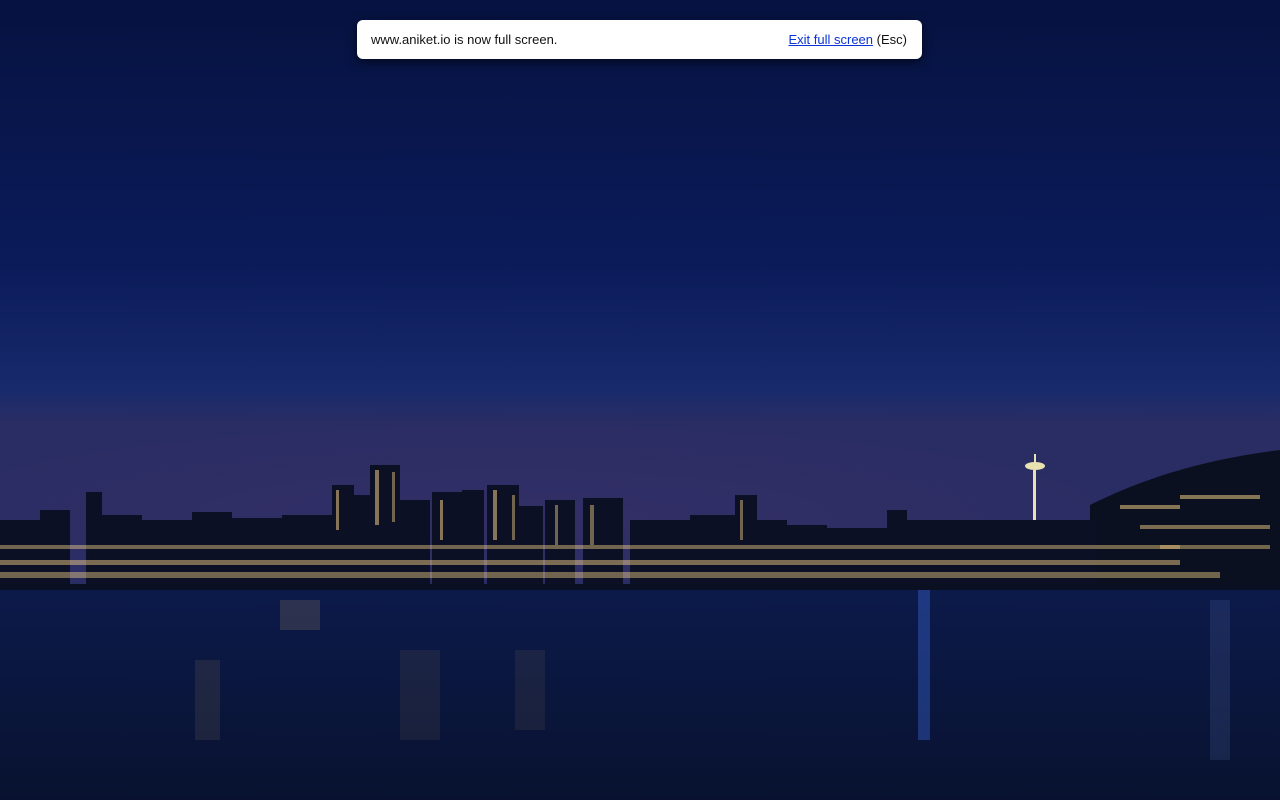 Image resolution: width=1280 pixels, height=800 pixels. I want to click on fullscreen-message: www.aniket.io is now full screen., so click(464, 39).